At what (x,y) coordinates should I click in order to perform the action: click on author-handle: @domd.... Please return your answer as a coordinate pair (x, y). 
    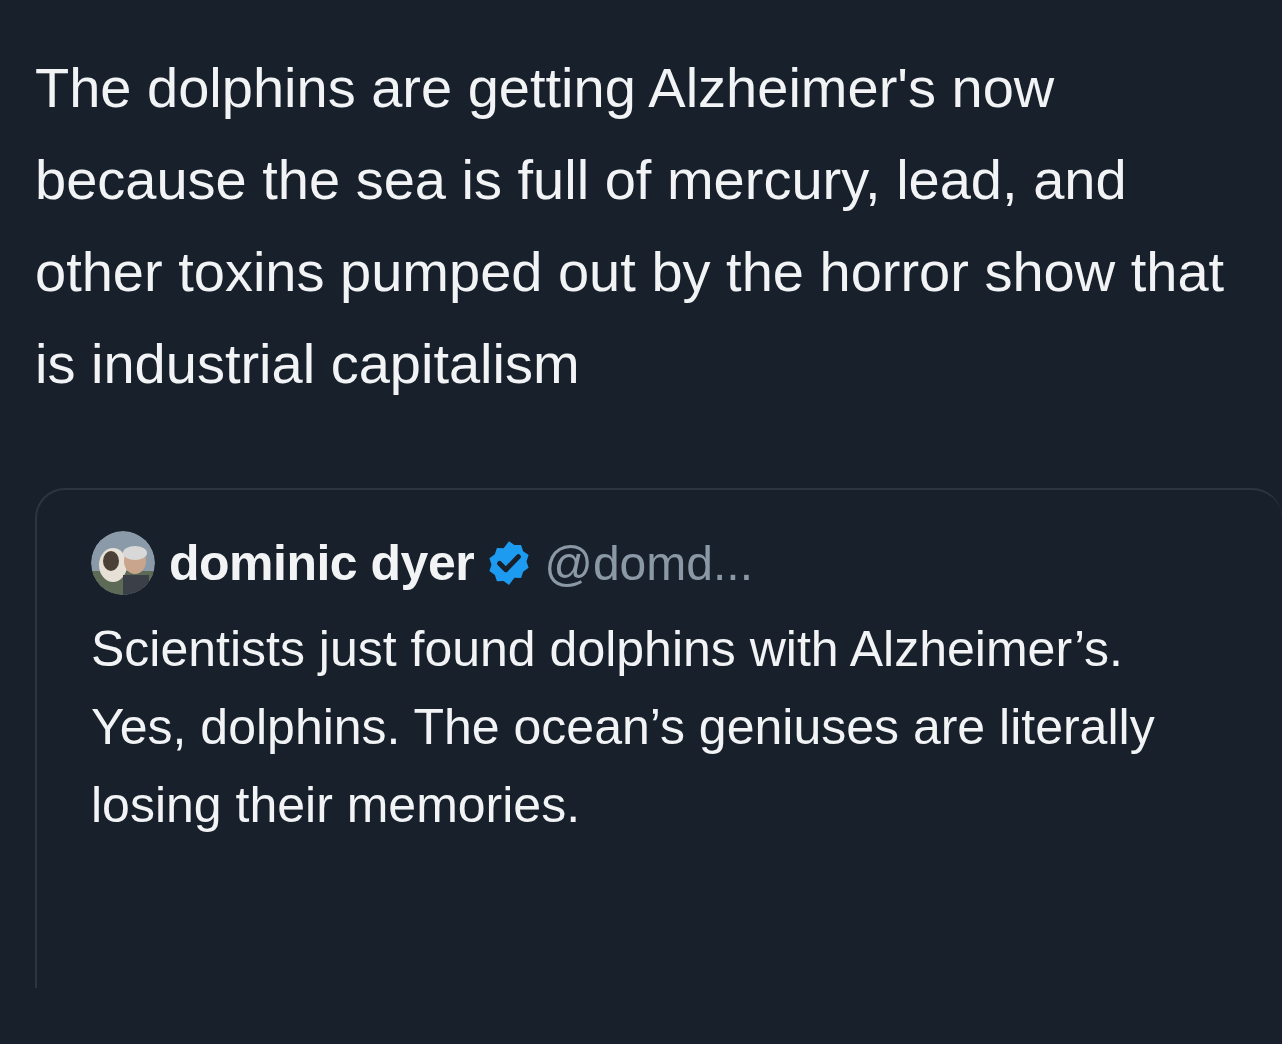
    Looking at the image, I should click on (648, 563).